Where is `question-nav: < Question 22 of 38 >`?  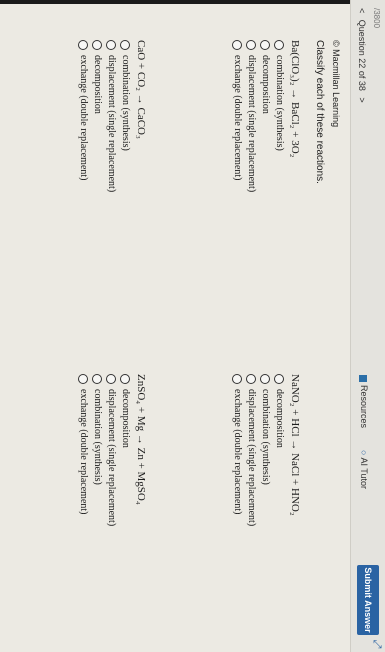 question-nav: < Question 22 of 38 > is located at coordinates (362, 57).